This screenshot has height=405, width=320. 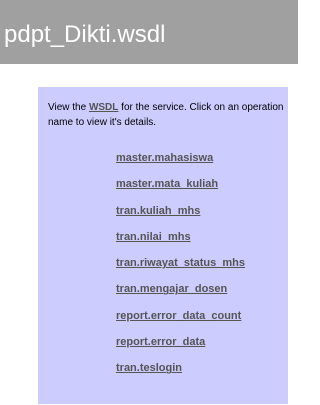 I want to click on list-item: master.mata_kuliah, so click(x=180, y=187).